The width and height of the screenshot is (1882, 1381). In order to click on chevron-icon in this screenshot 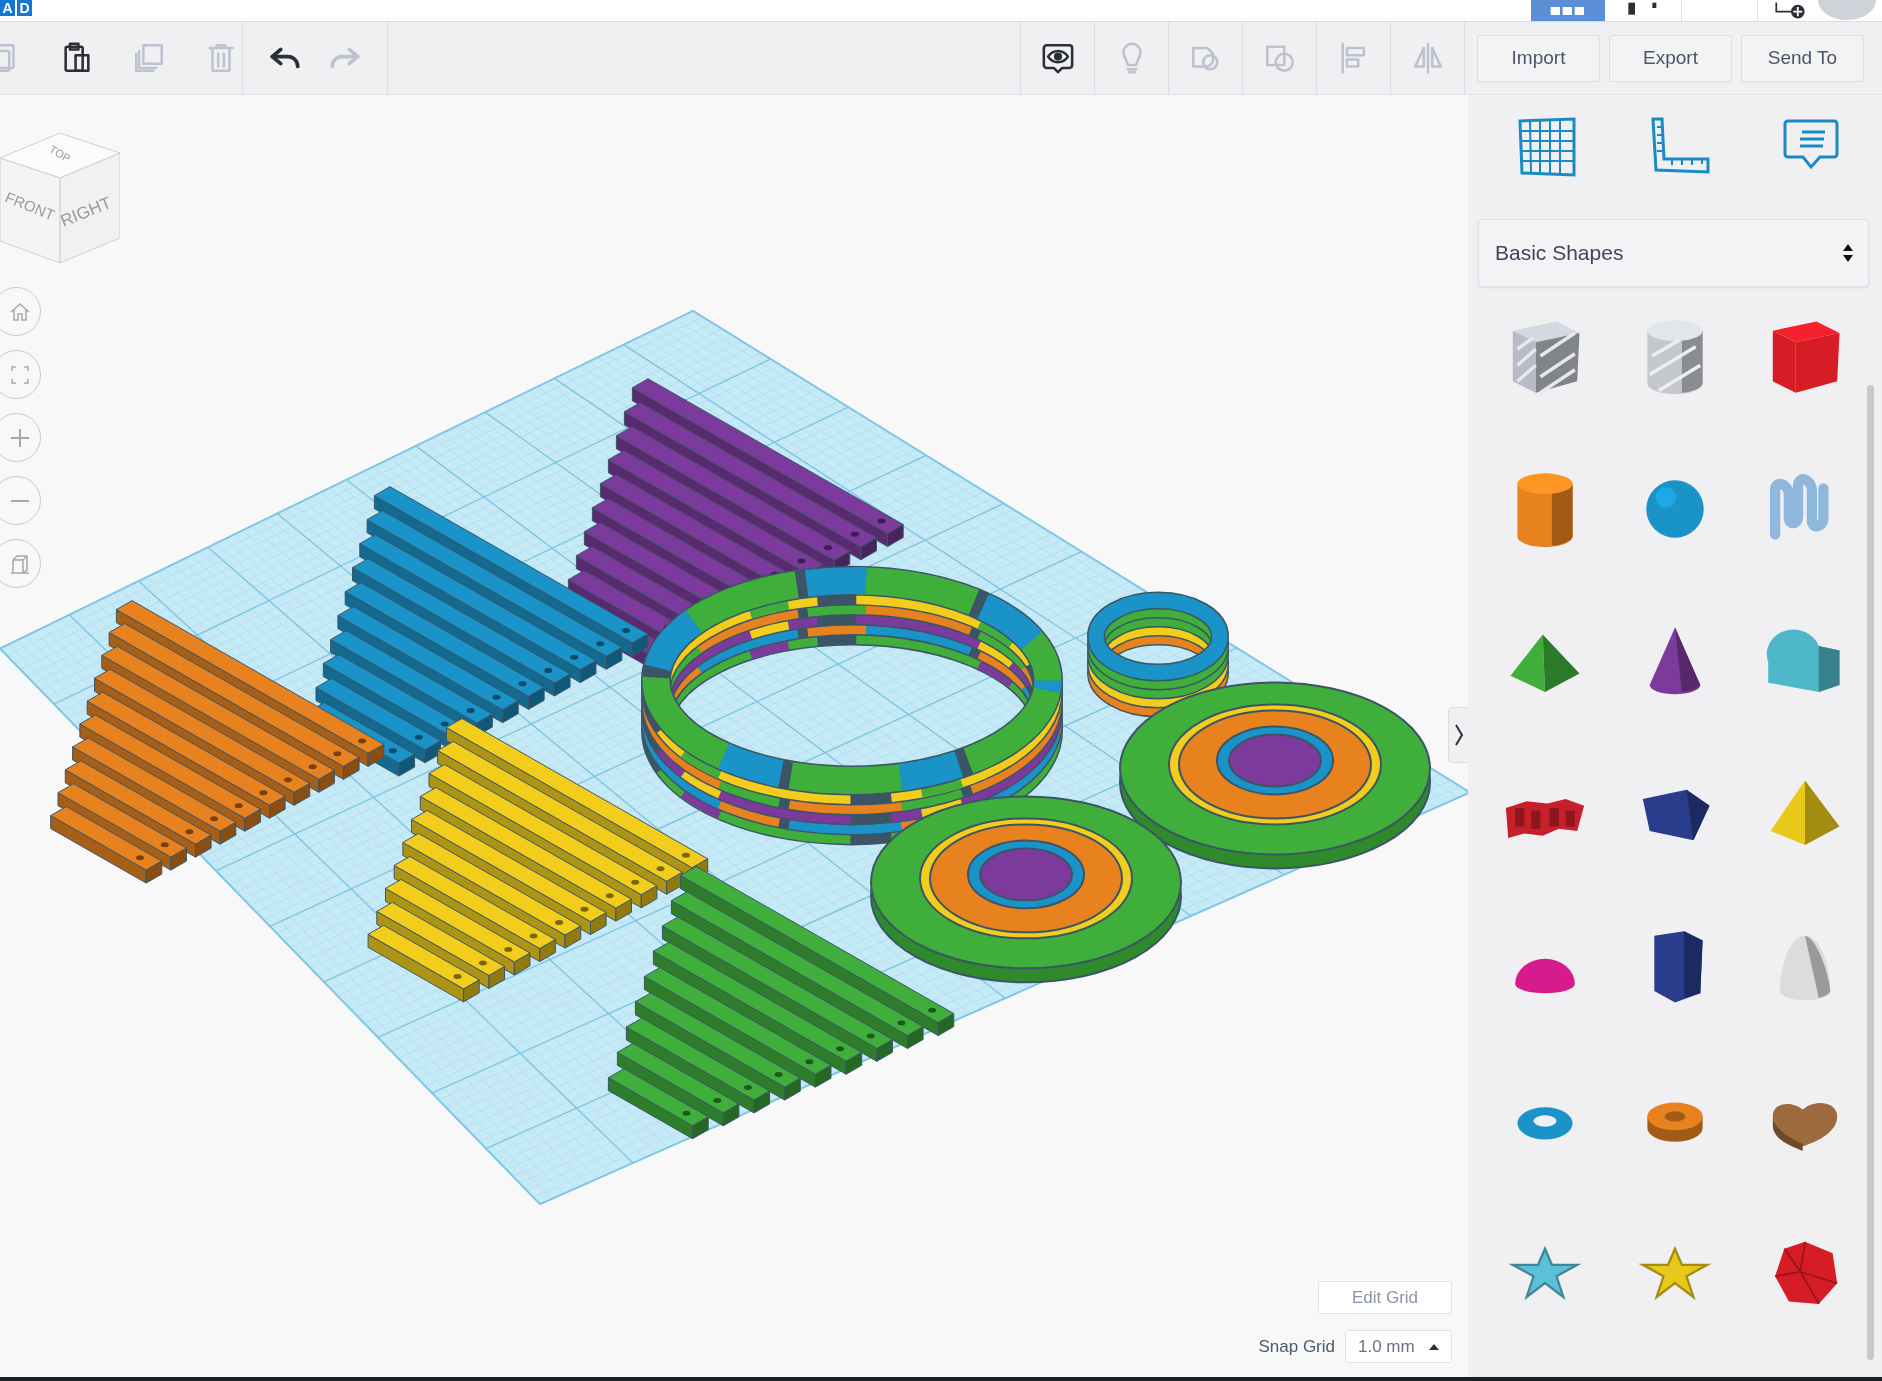, I will do `click(1459, 735)`.